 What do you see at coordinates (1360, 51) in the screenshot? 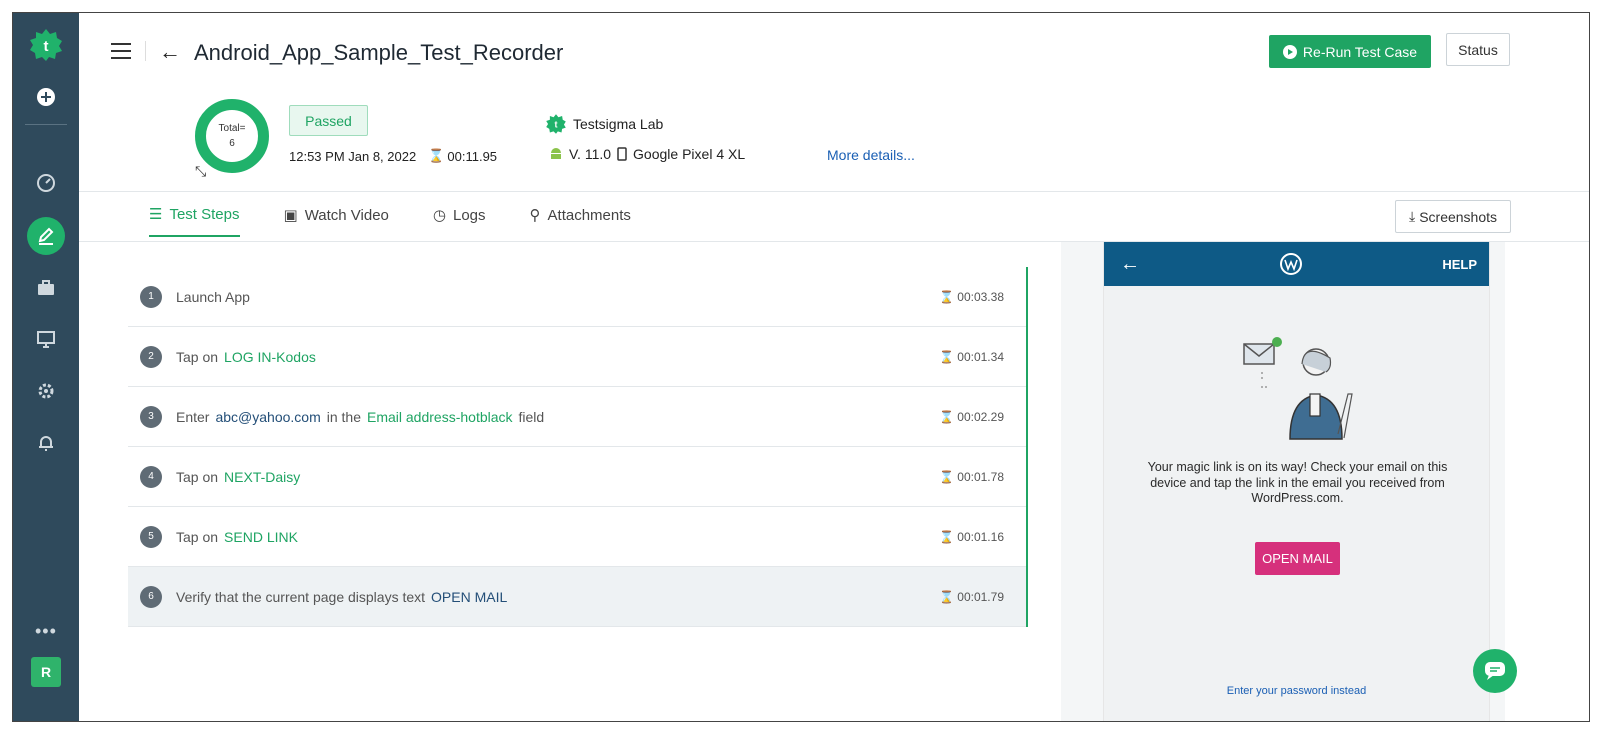
I see `rerun-label: Re-Run Test Case` at bounding box center [1360, 51].